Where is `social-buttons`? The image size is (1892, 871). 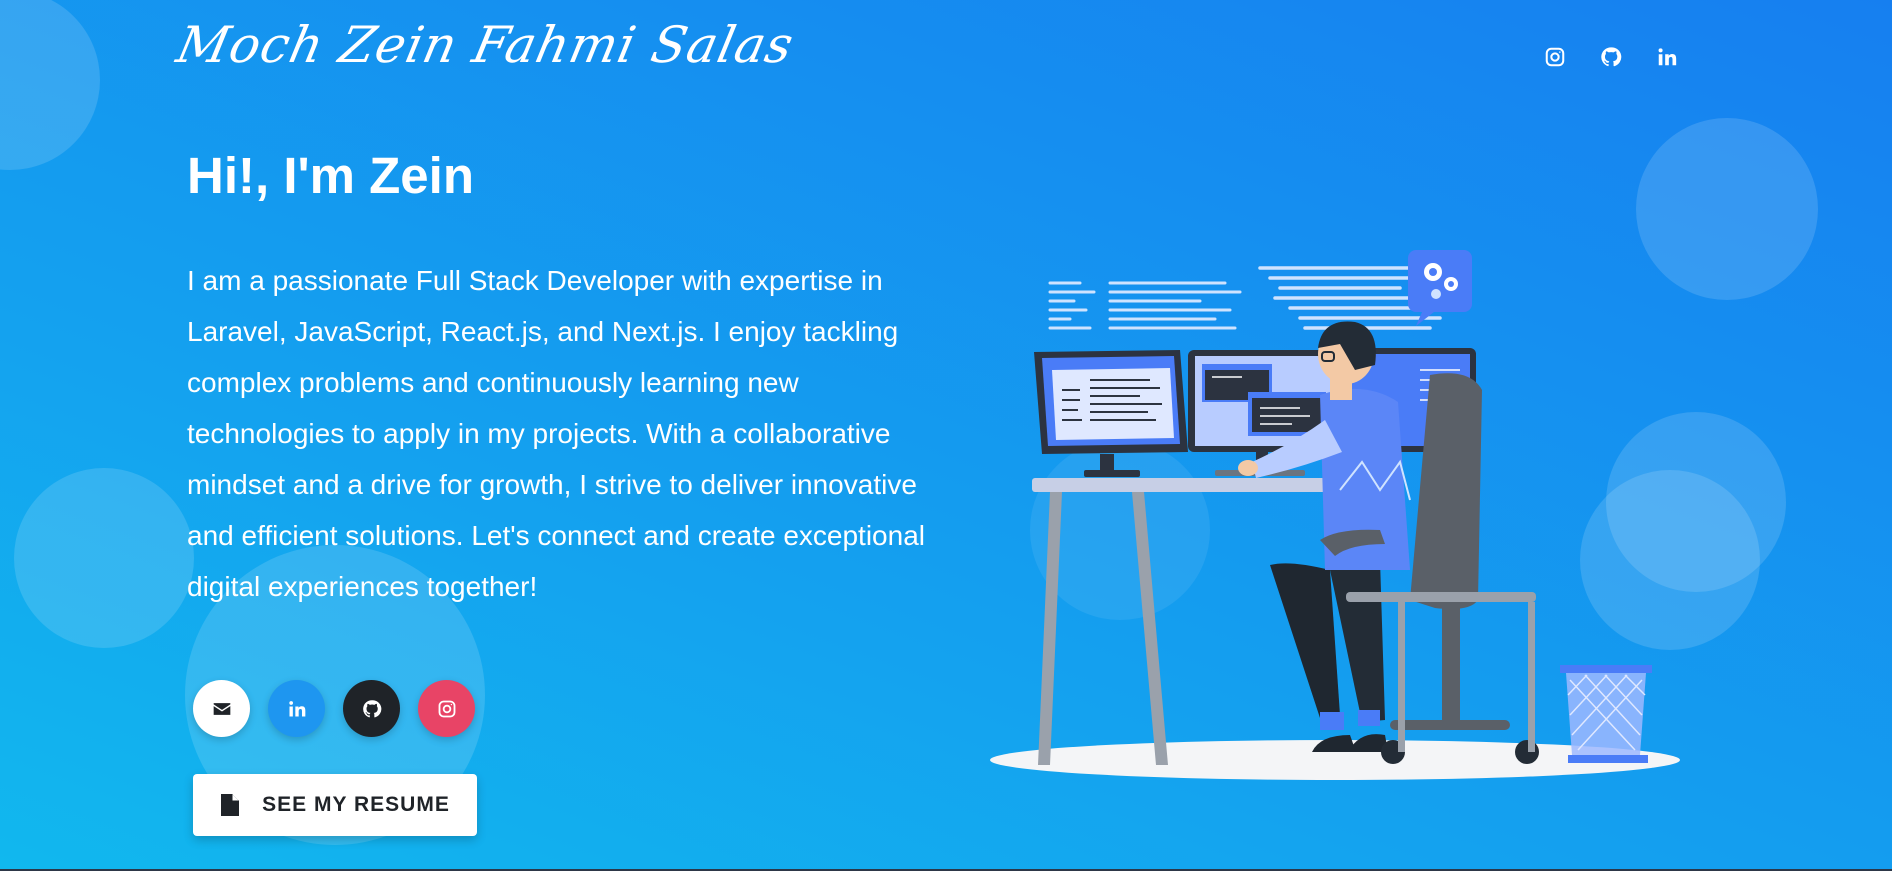
social-buttons is located at coordinates (334, 708).